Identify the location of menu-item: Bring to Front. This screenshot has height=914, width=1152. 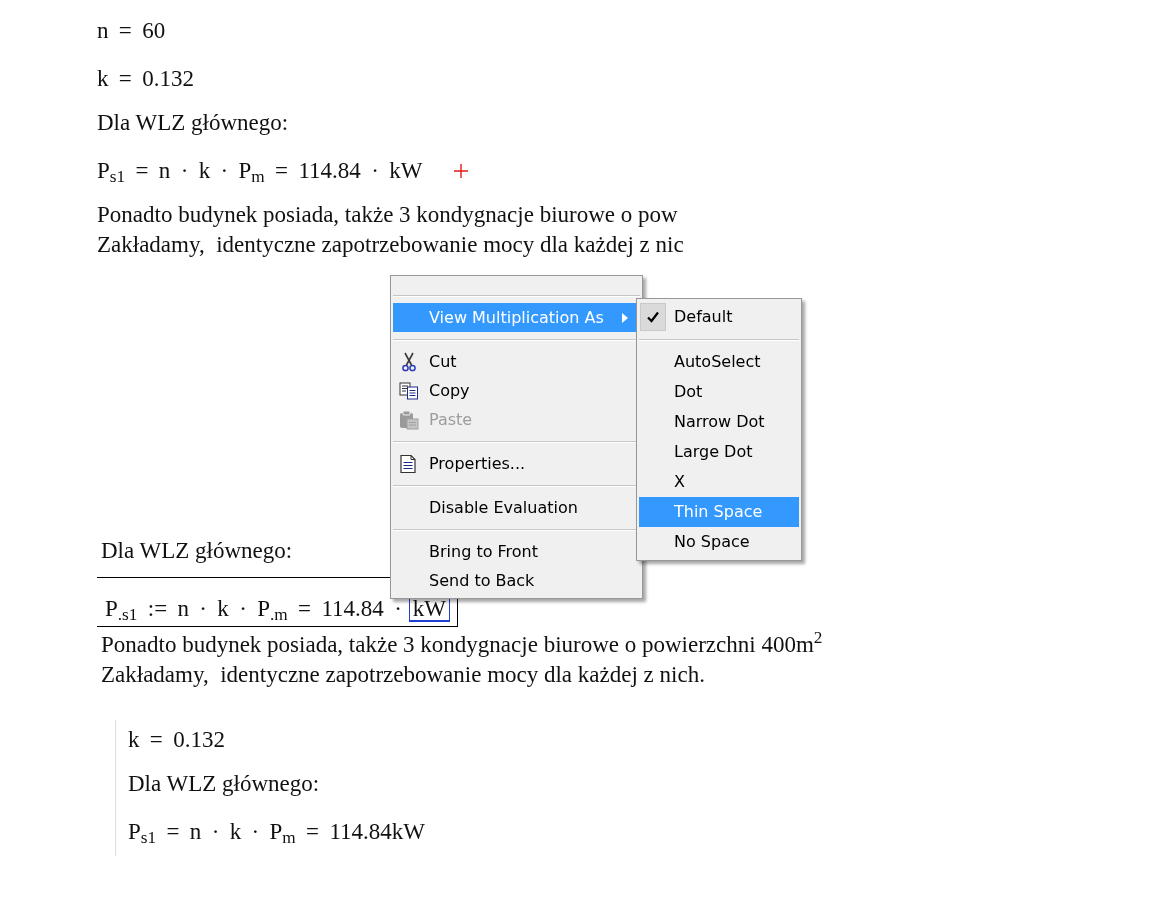
(516, 551).